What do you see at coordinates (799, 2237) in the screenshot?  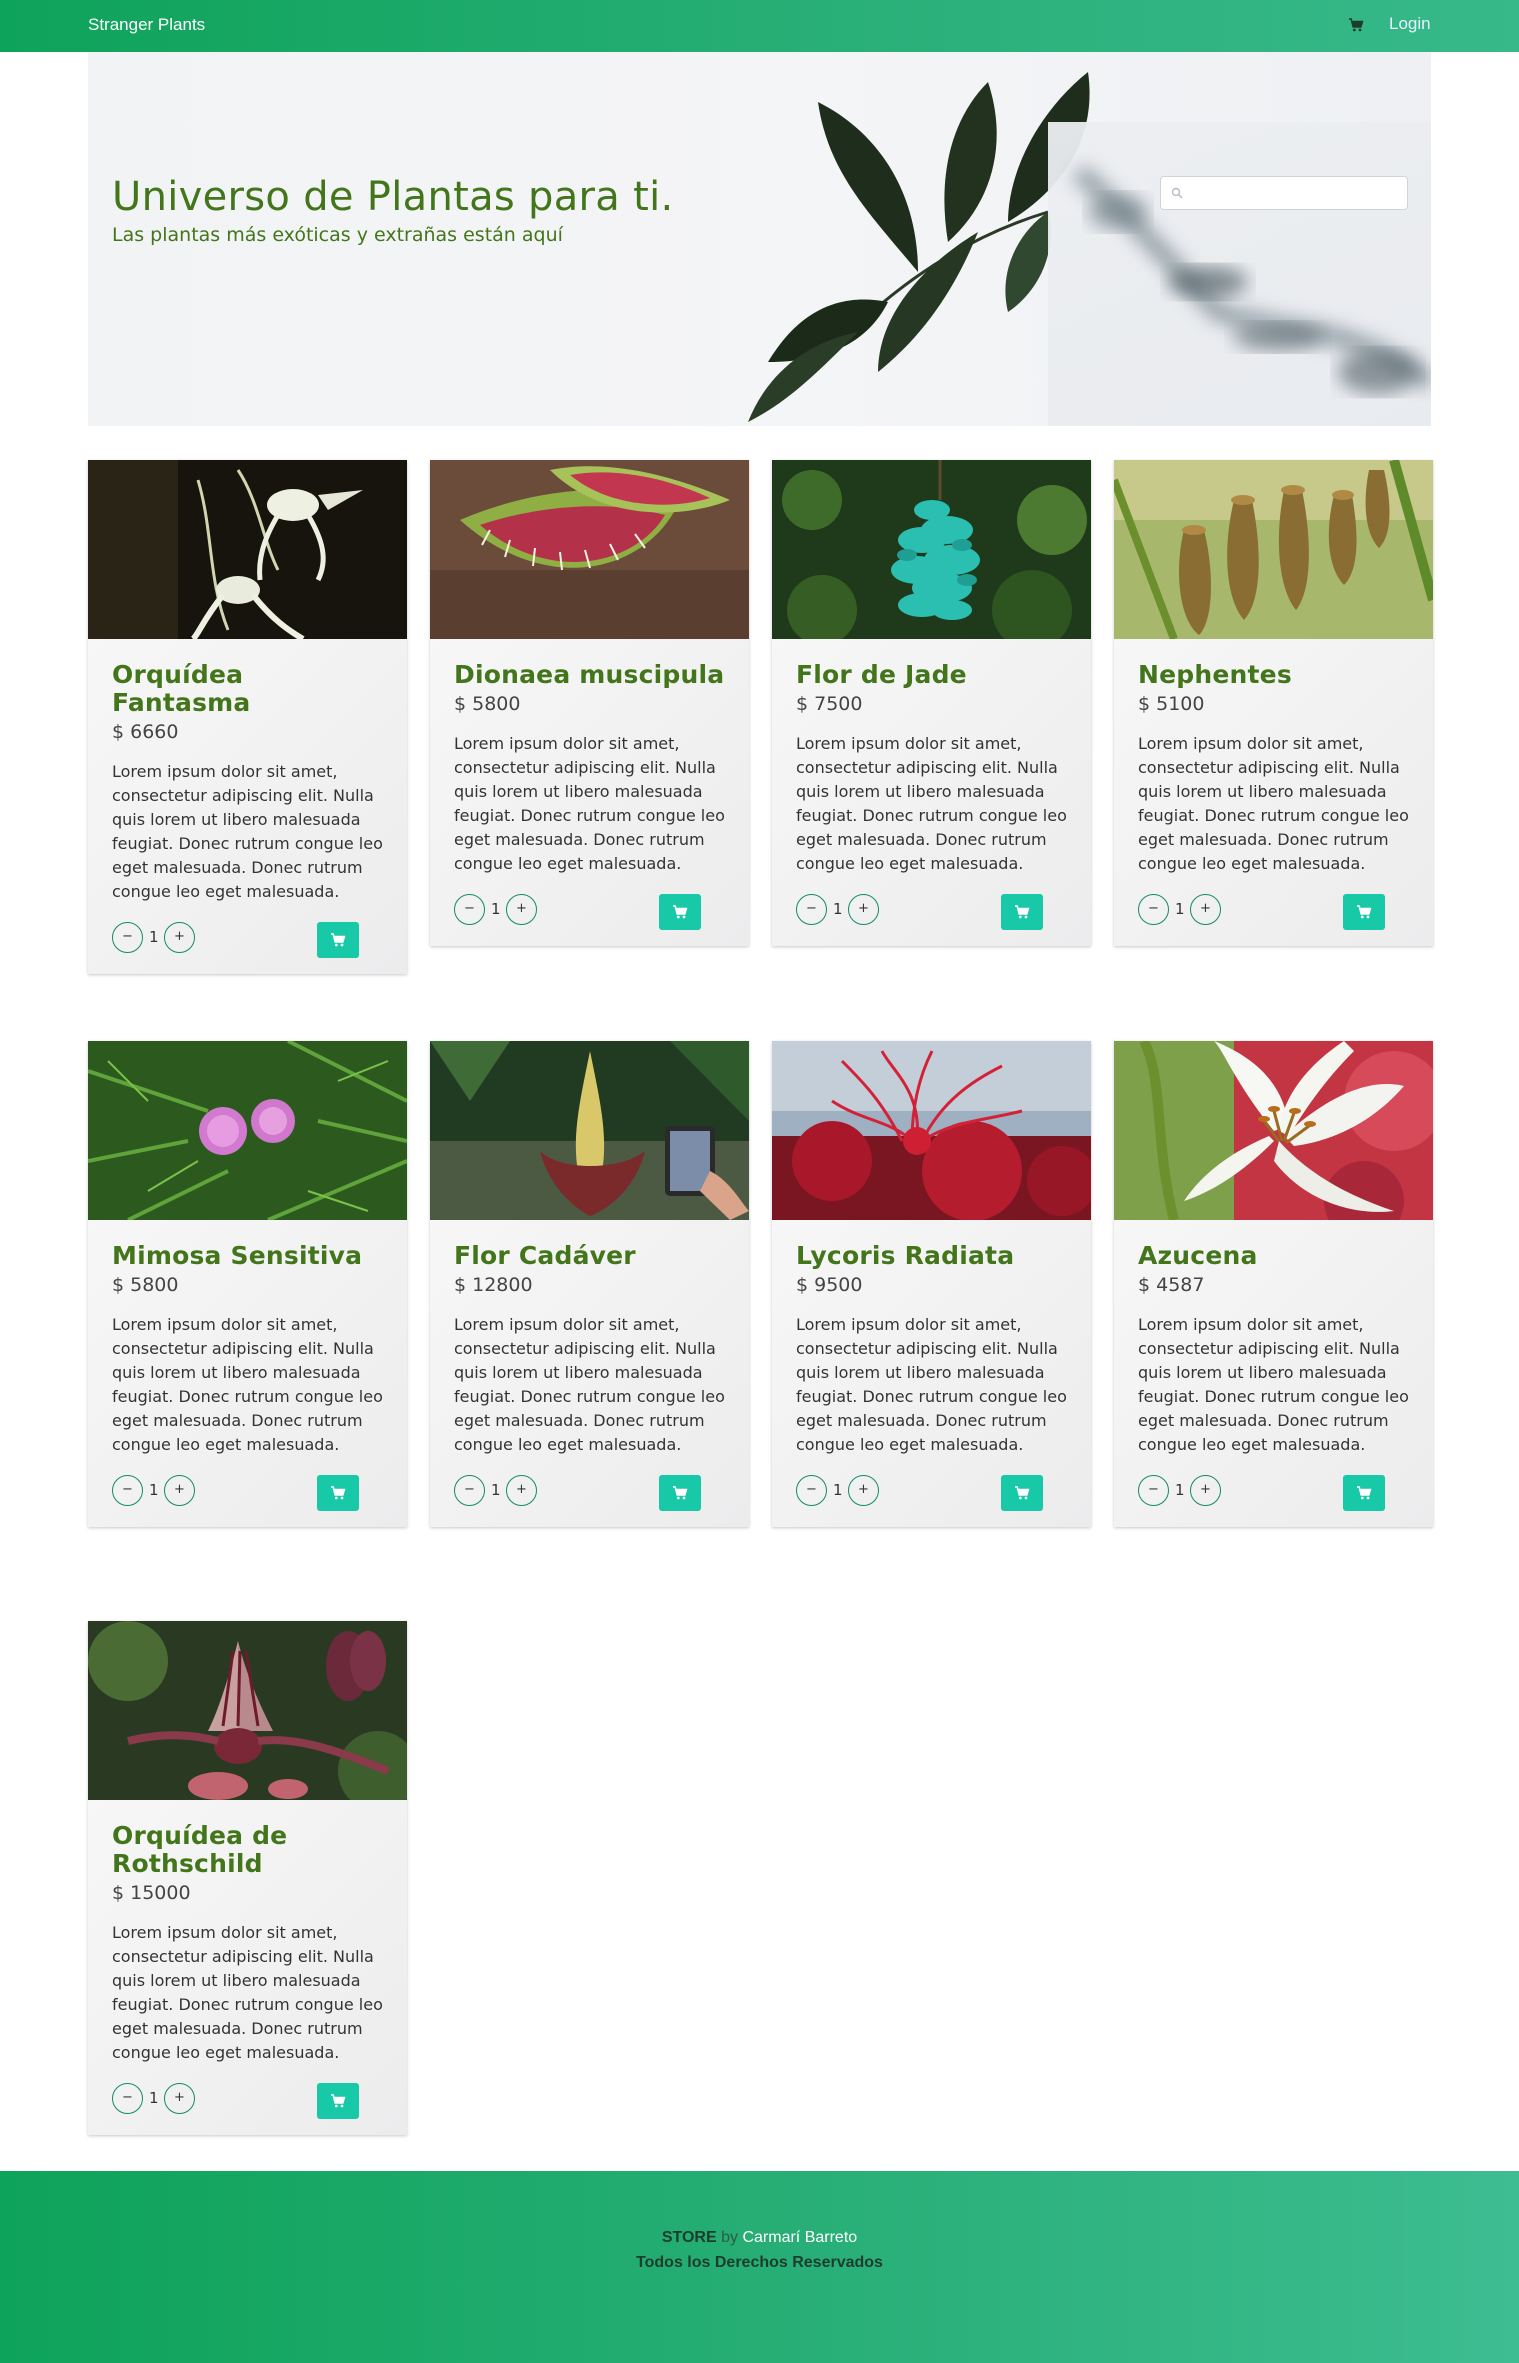 I see `footer-author-link: Carmarí Barreto` at bounding box center [799, 2237].